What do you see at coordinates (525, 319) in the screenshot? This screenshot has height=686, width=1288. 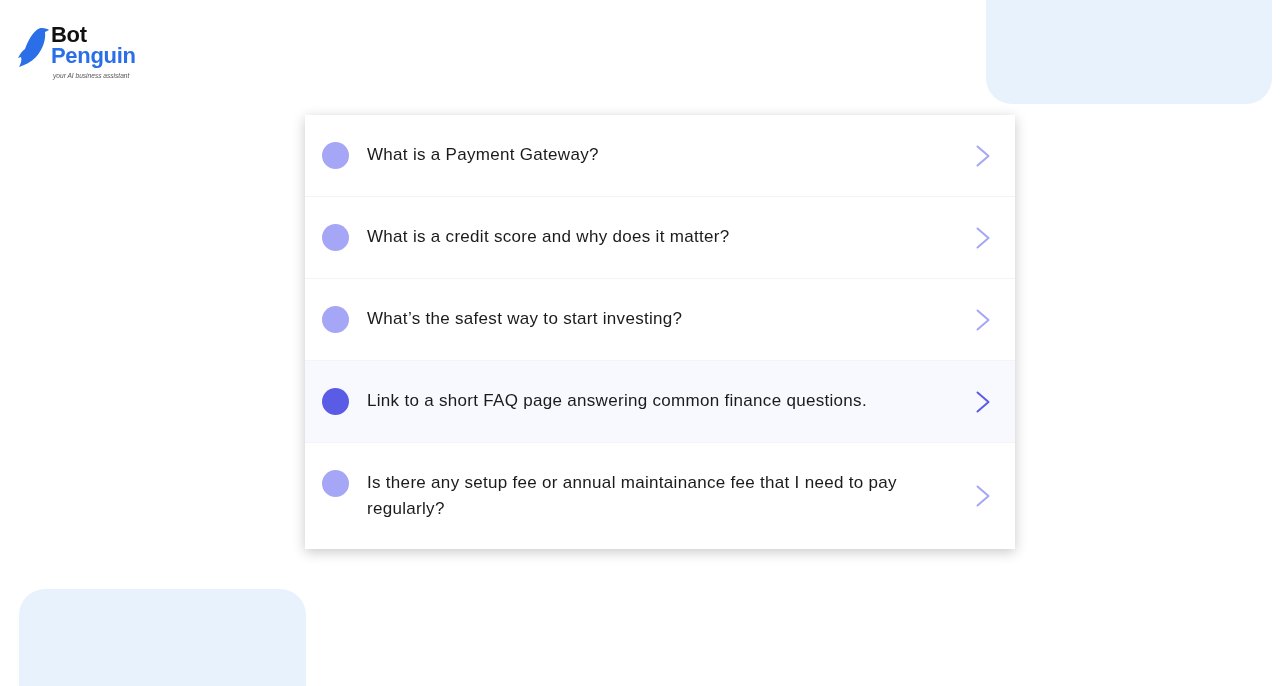 I see `question-text: What’s the safest way to start investing?` at bounding box center [525, 319].